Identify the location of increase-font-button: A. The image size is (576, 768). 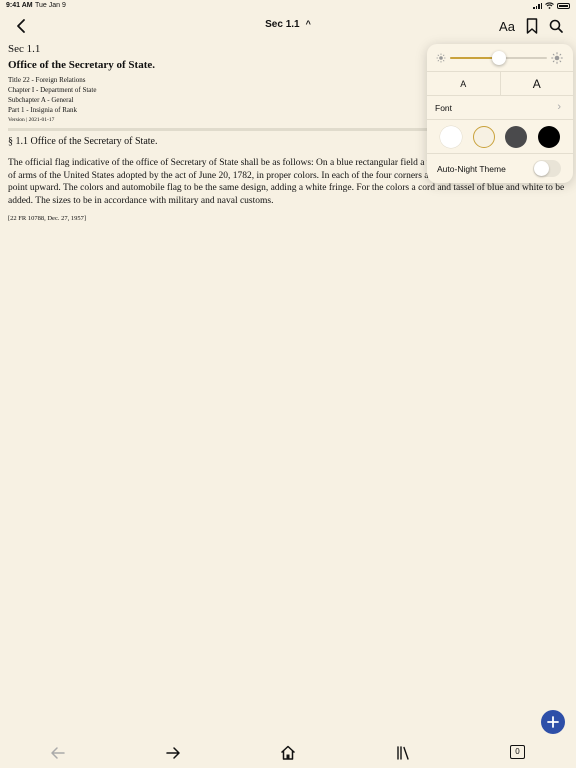
(536, 83).